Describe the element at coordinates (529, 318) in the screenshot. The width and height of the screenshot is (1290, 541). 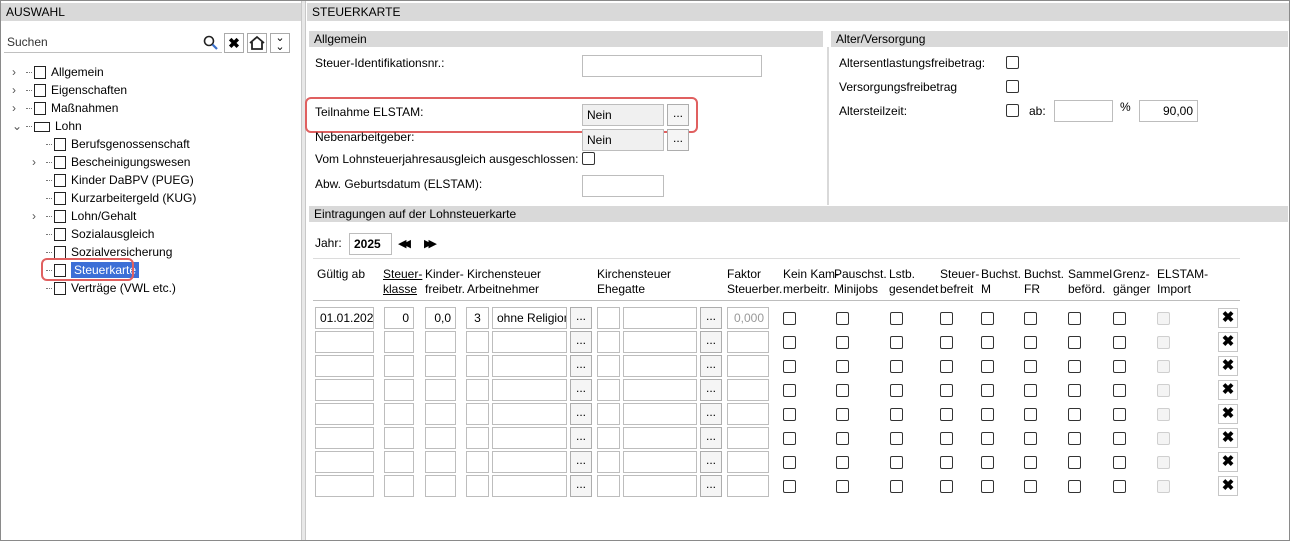
I see `kst-an-input: ohne Religion` at that location.